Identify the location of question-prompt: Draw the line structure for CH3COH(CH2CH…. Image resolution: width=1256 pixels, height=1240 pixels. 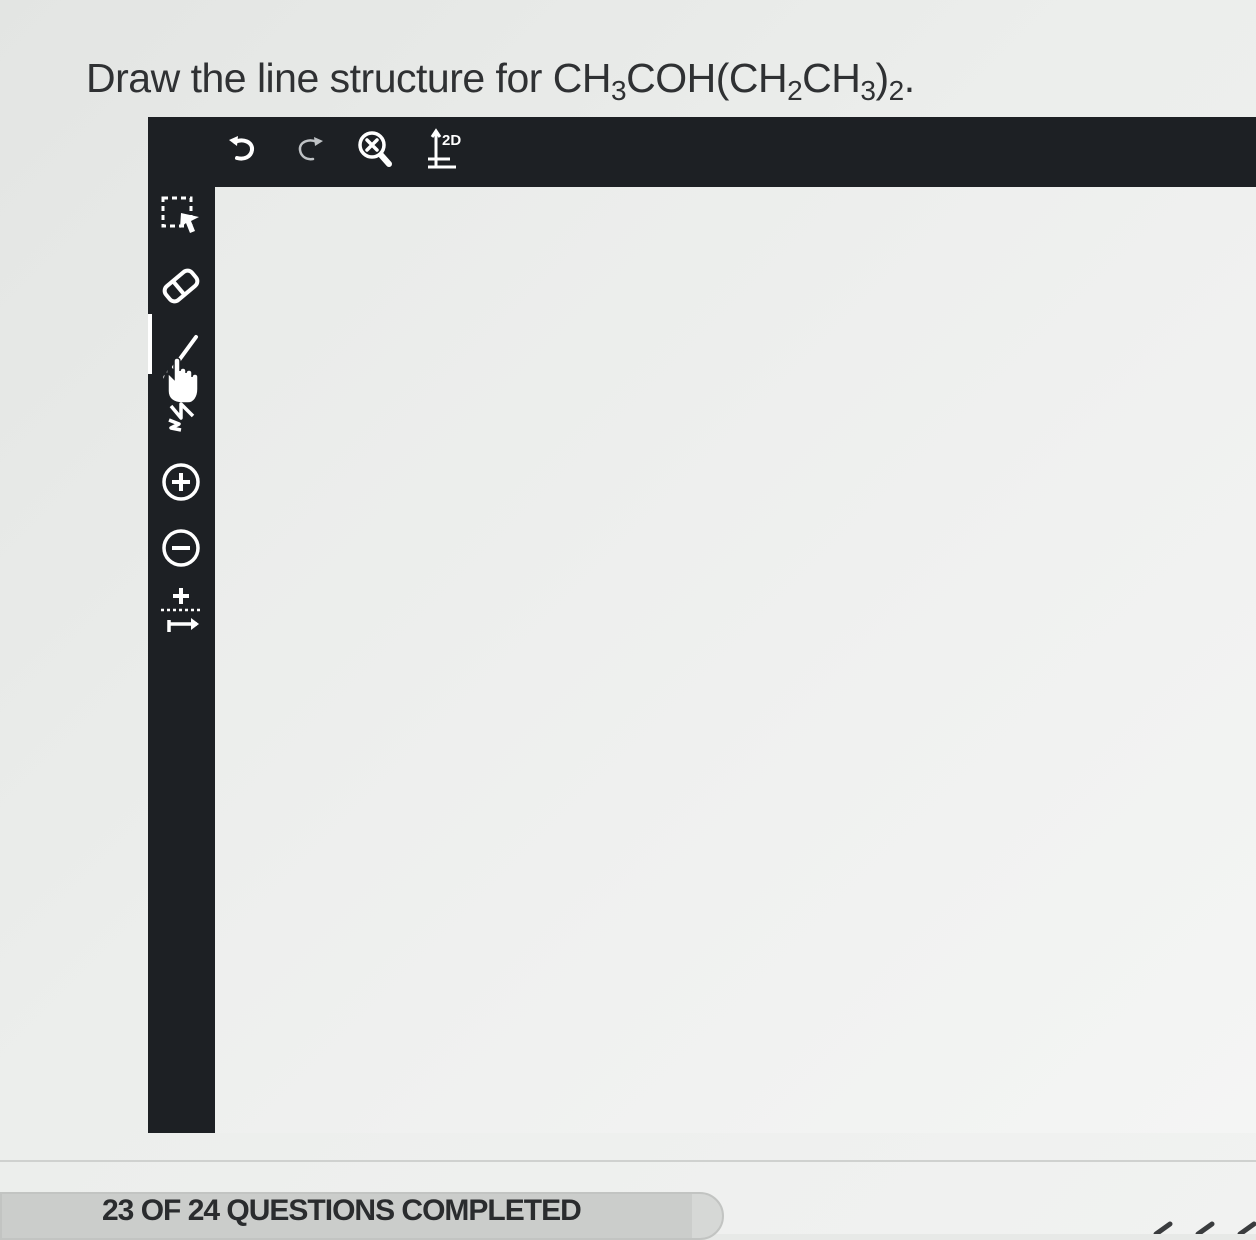
(500, 80).